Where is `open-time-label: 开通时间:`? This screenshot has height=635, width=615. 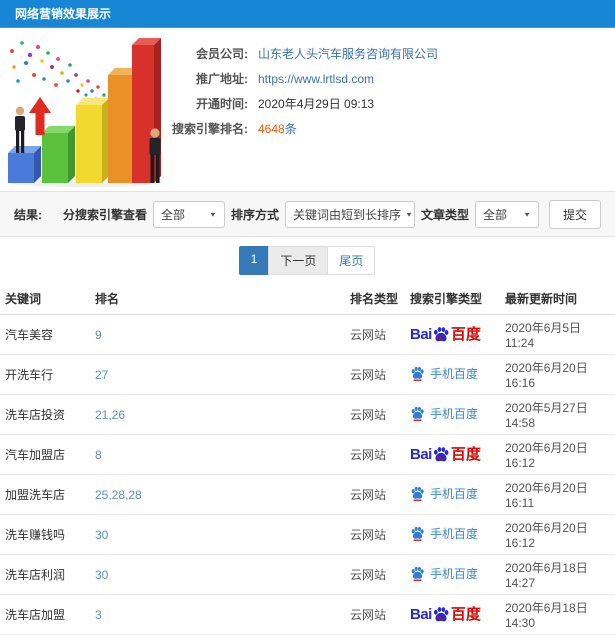 open-time-label: 开通时间: is located at coordinates (222, 104).